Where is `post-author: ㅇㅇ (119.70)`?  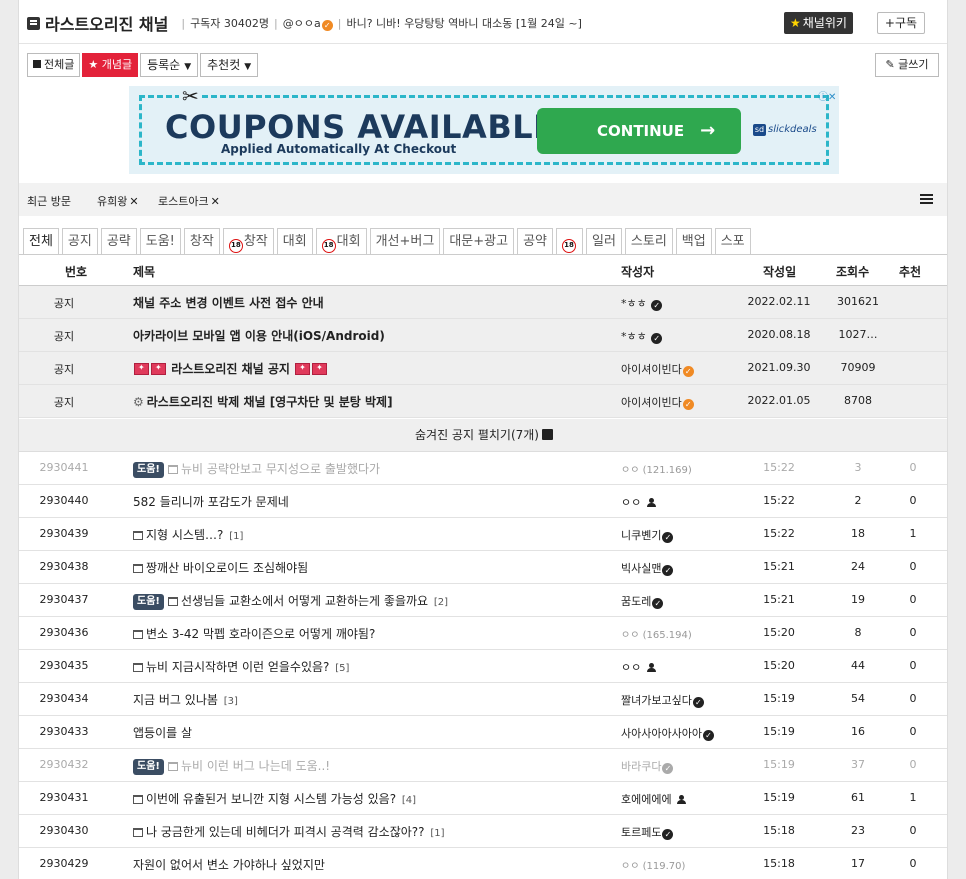
post-author: ㅇㅇ (119.70) is located at coordinates (653, 864).